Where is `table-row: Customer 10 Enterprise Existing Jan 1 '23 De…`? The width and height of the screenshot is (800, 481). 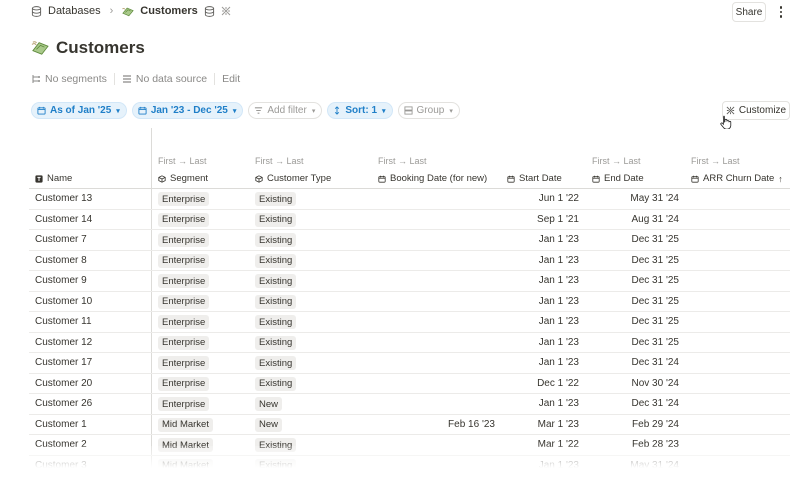 table-row: Customer 10 Enterprise Existing Jan 1 '23 De… is located at coordinates (409, 302).